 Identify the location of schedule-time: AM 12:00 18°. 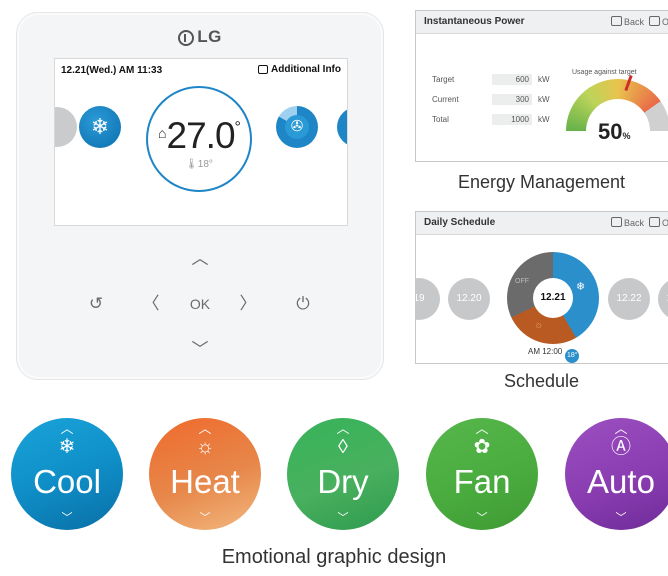
(554, 355).